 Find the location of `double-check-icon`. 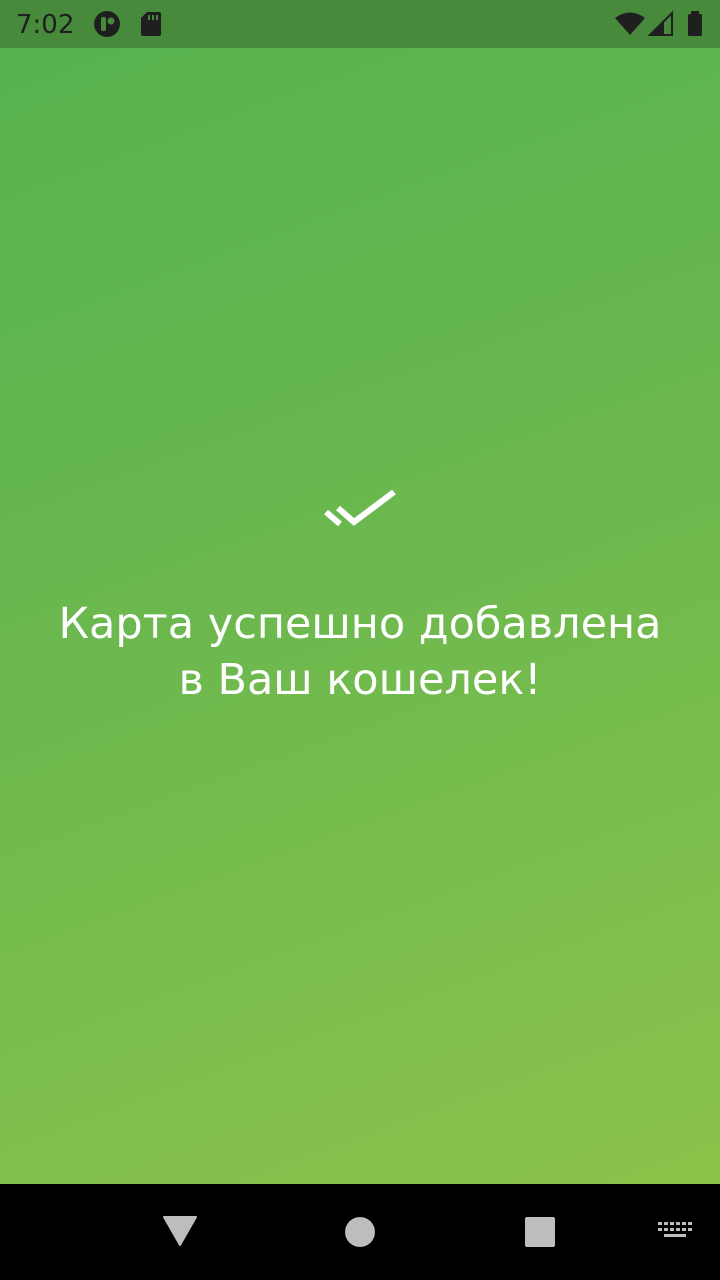

double-check-icon is located at coordinates (360, 508).